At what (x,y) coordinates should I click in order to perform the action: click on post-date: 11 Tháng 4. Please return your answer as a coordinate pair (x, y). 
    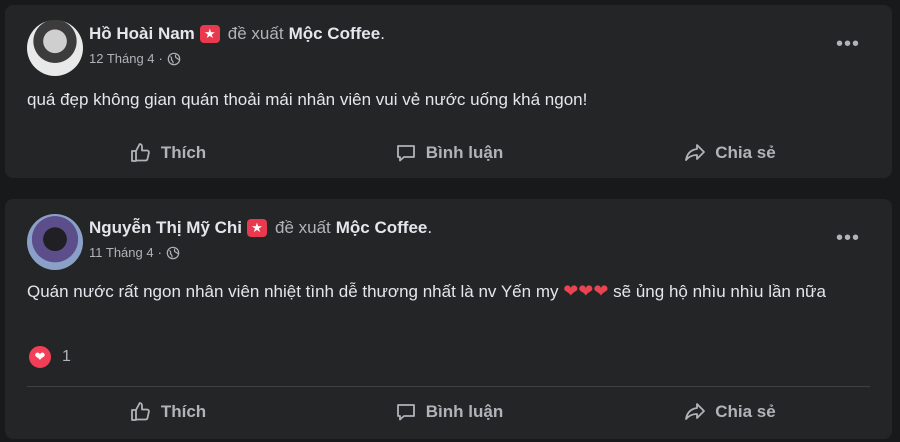
    Looking at the image, I should click on (121, 252).